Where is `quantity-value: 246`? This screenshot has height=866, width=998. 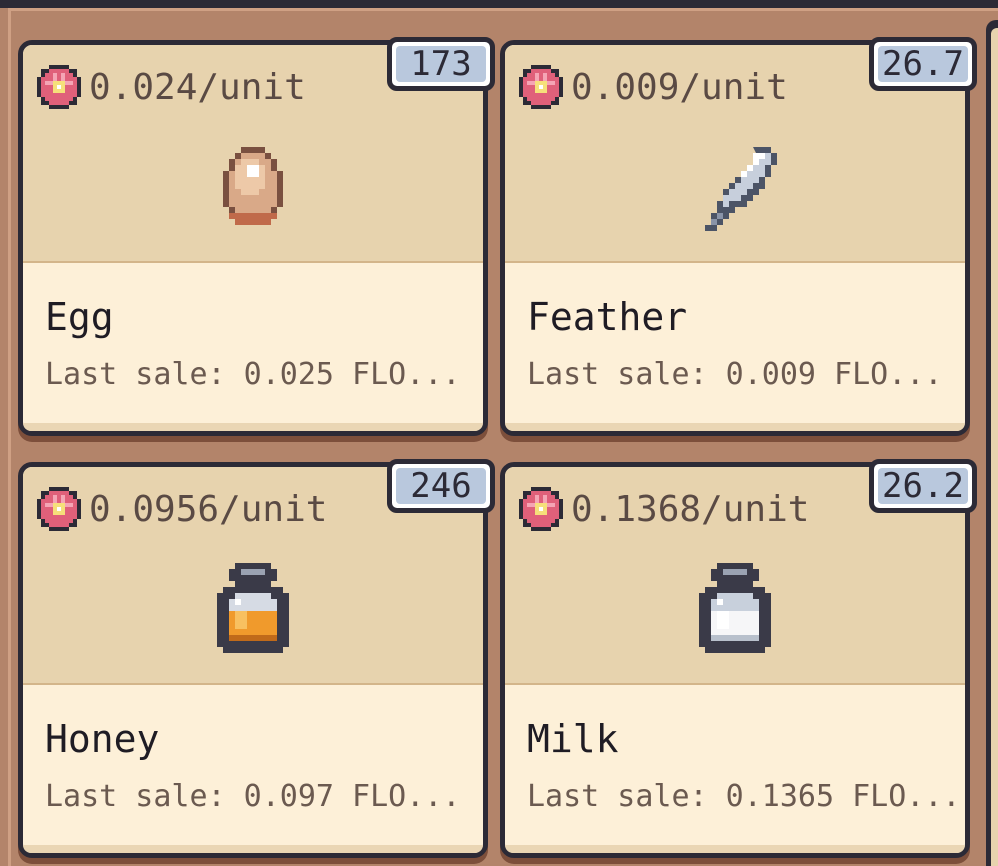
quantity-value: 246 is located at coordinates (441, 486).